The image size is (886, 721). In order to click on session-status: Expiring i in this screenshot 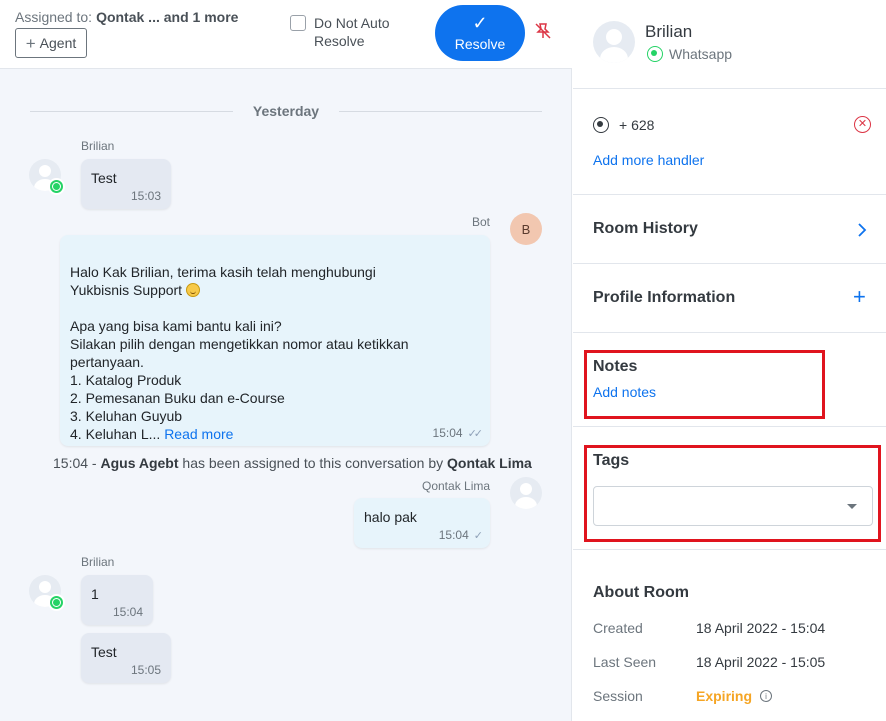, I will do `click(734, 696)`.